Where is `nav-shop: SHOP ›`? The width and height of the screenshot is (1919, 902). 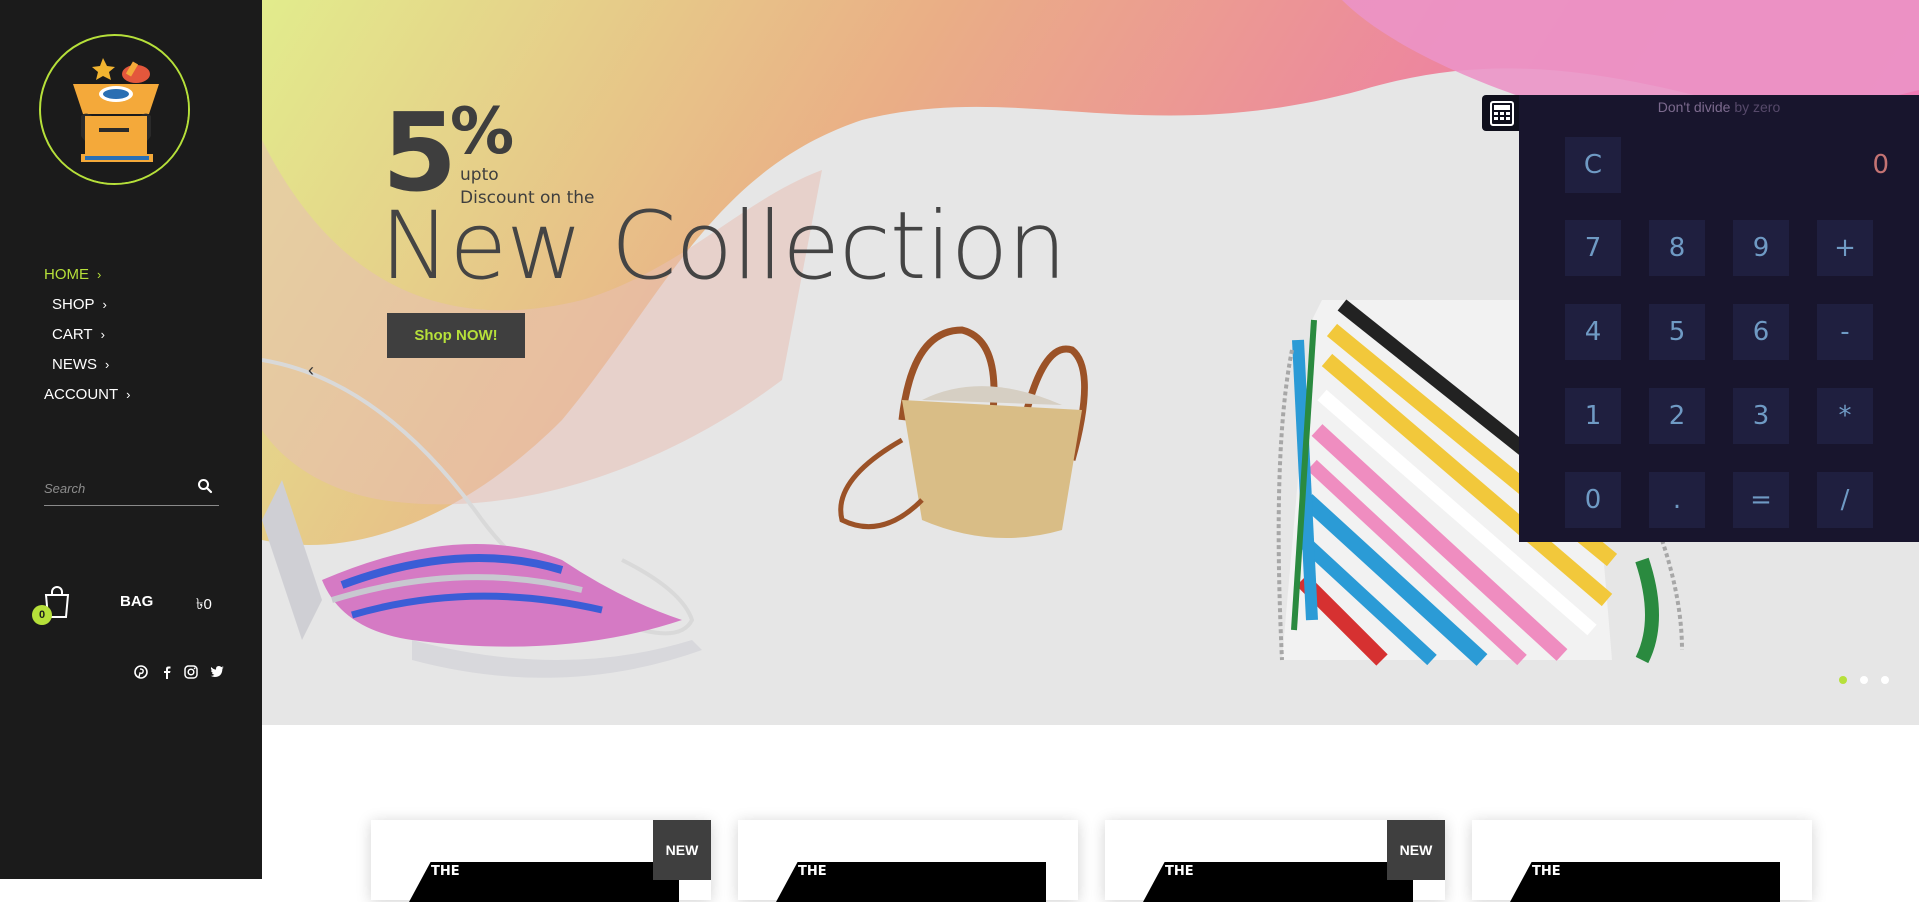
nav-shop: SHOP › is located at coordinates (79, 304).